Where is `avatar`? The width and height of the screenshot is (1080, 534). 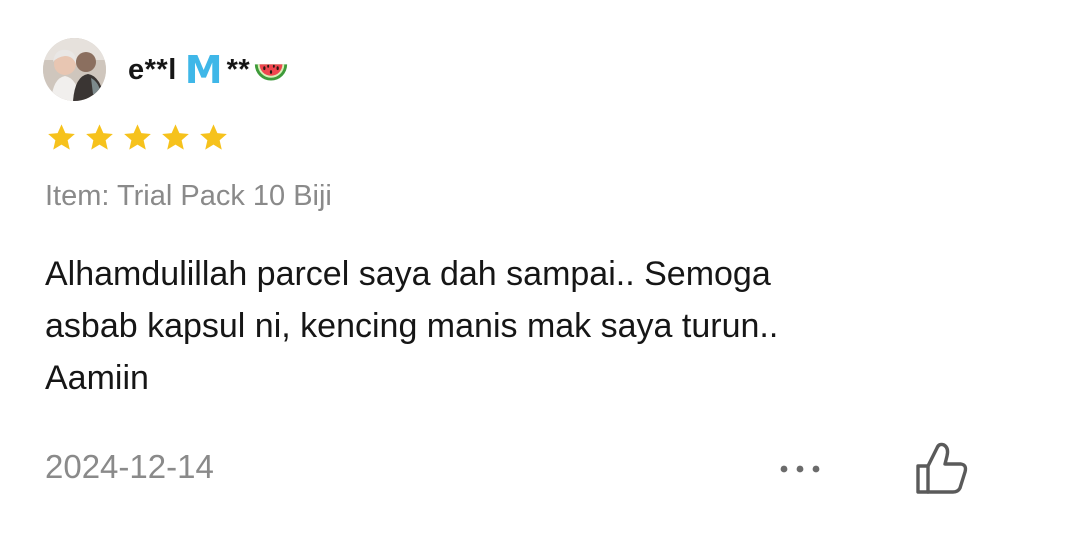
avatar is located at coordinates (74, 69).